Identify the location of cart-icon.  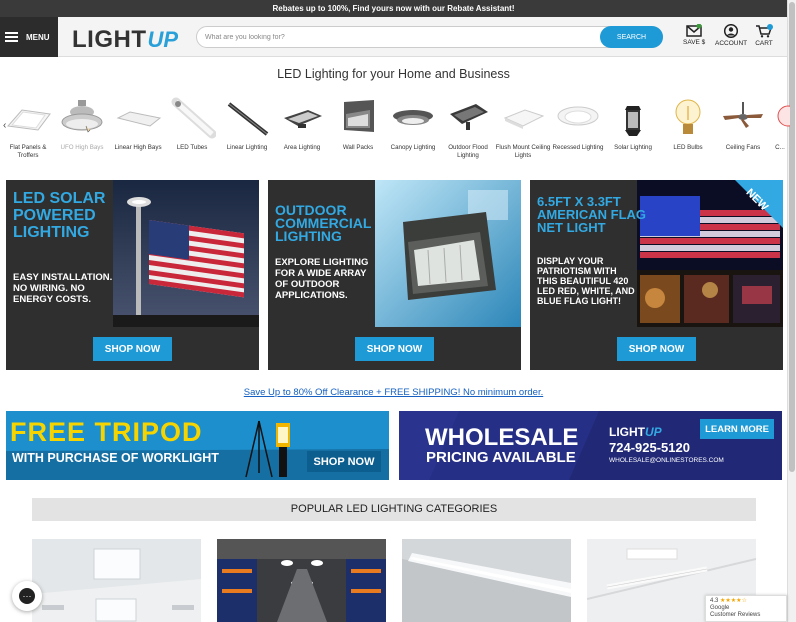
(764, 31).